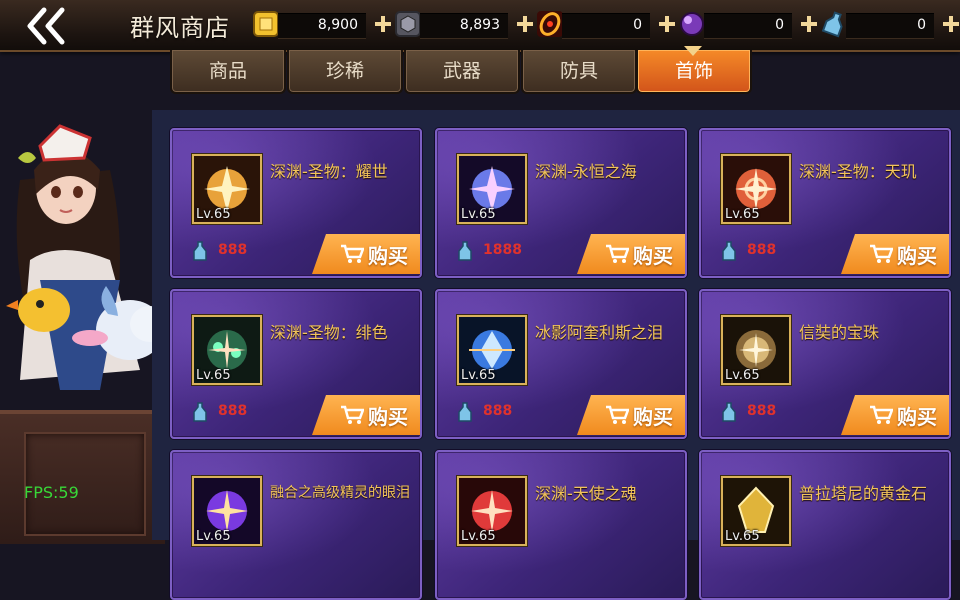 This screenshot has height=600, width=960. I want to click on item-name: 融合之高级精灵的眼泪, so click(340, 493).